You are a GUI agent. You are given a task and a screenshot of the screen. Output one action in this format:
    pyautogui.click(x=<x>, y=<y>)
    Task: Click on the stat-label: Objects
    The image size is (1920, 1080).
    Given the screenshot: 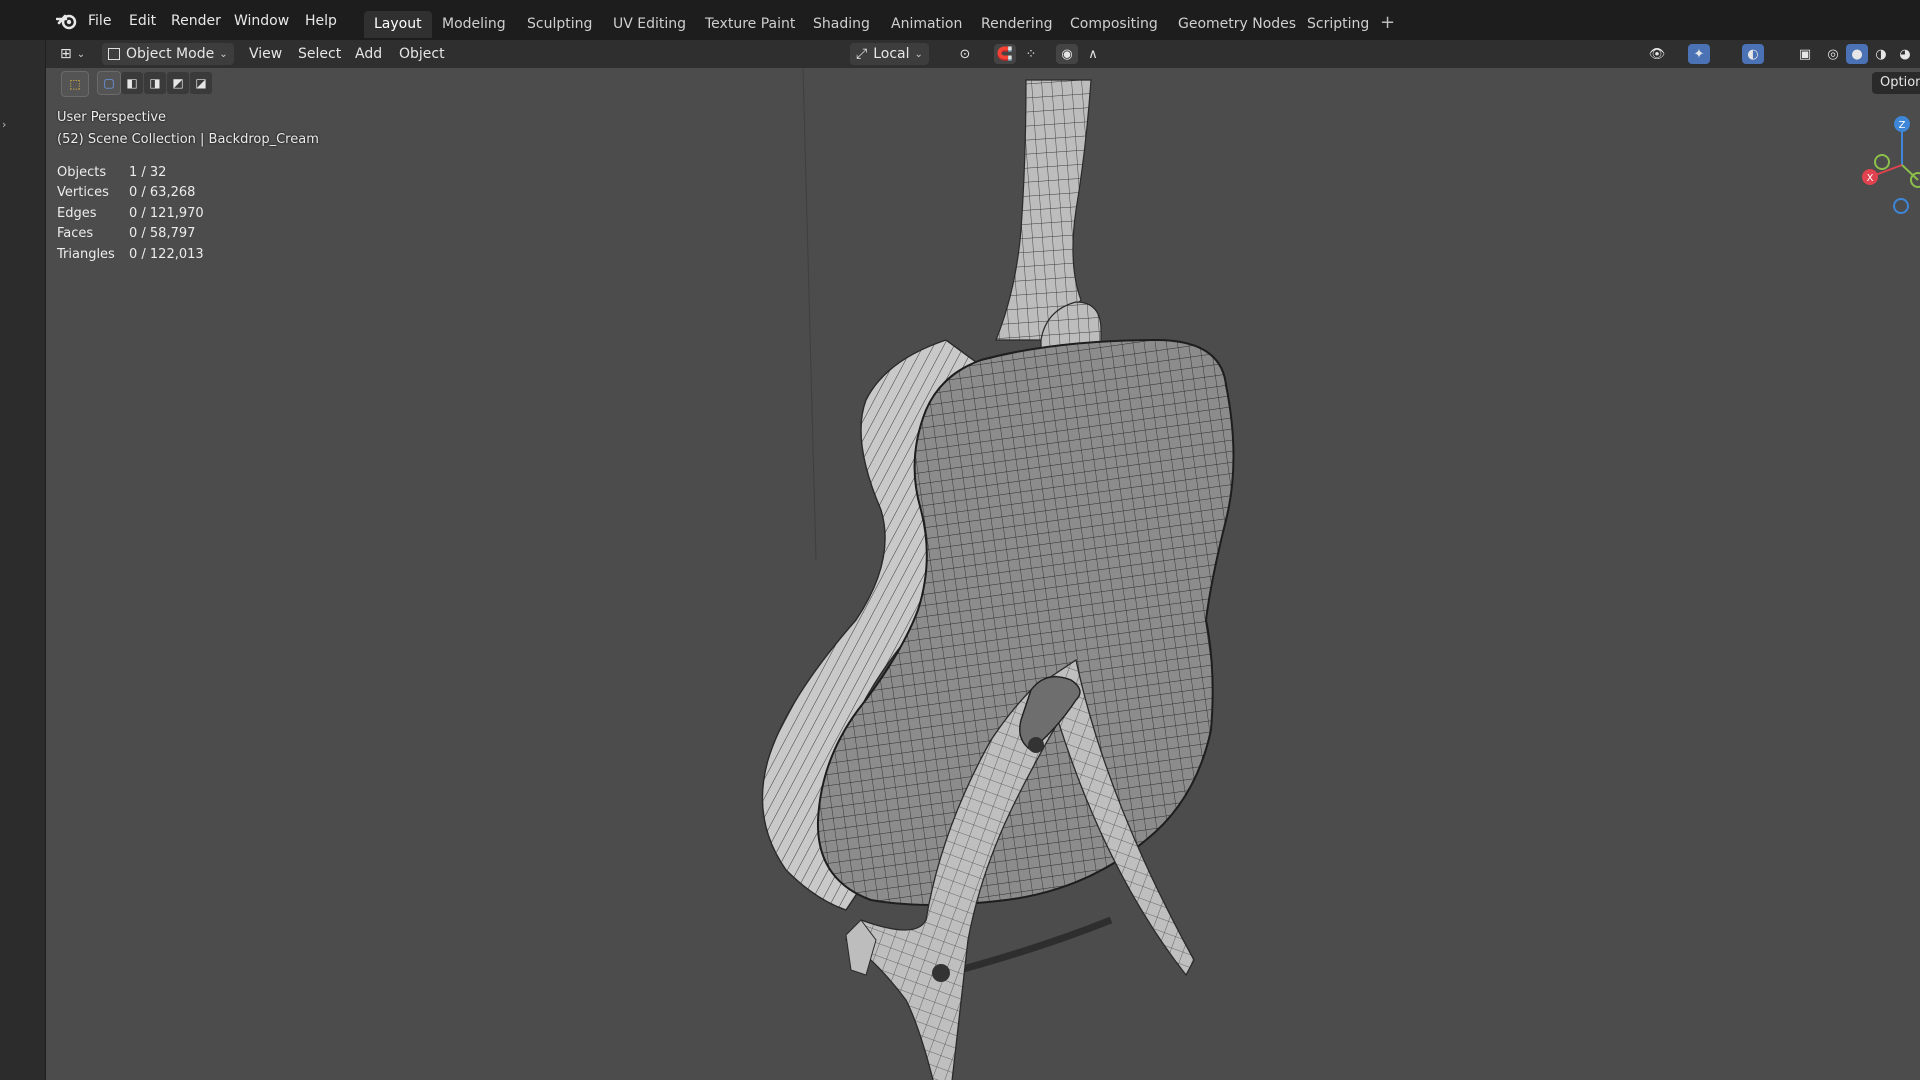 What is the action you would take?
    pyautogui.click(x=82, y=172)
    